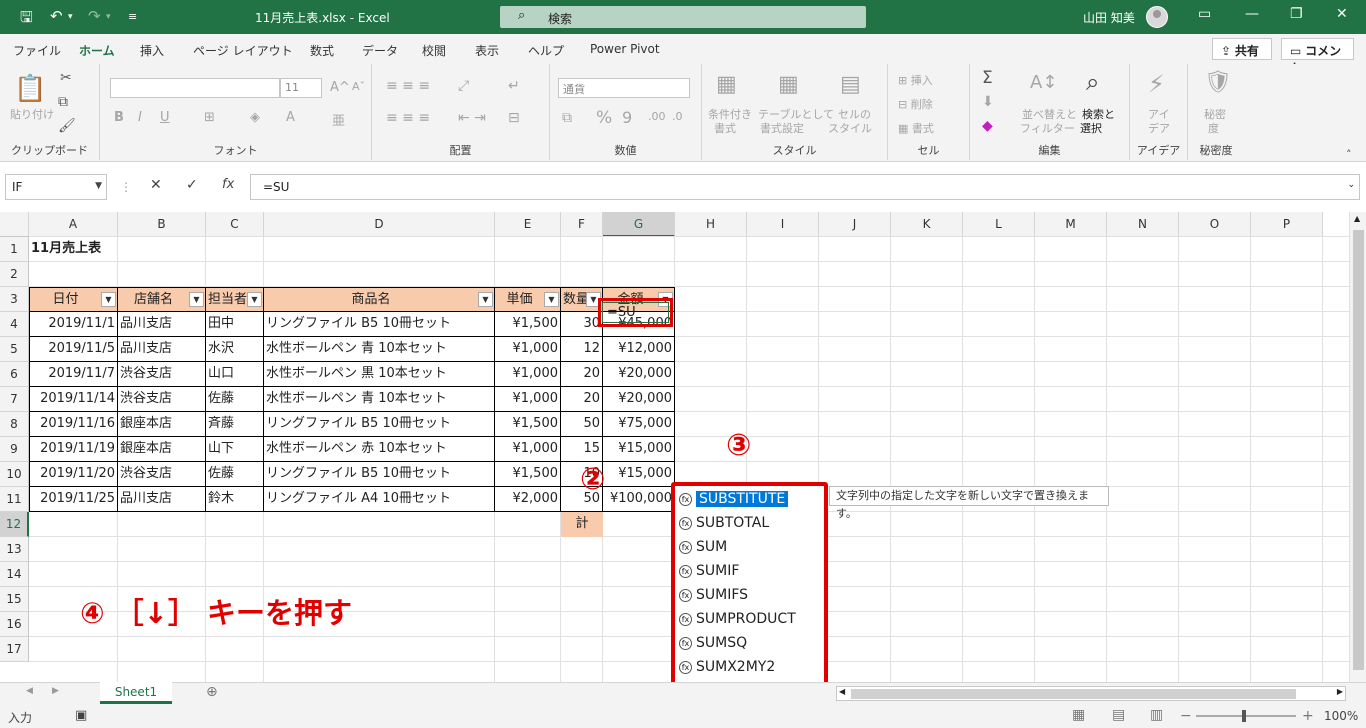  Describe the element at coordinates (1296, 14) in the screenshot. I see `restore-icon: ❐` at that location.